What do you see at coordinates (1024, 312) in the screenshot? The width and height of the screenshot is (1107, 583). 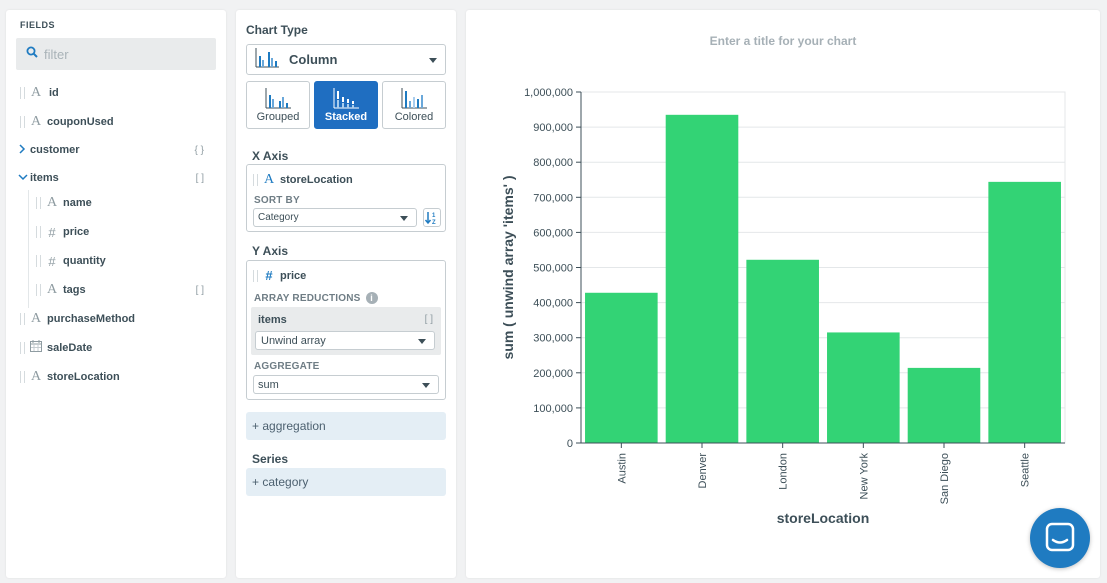 I see `bar-seattle` at bounding box center [1024, 312].